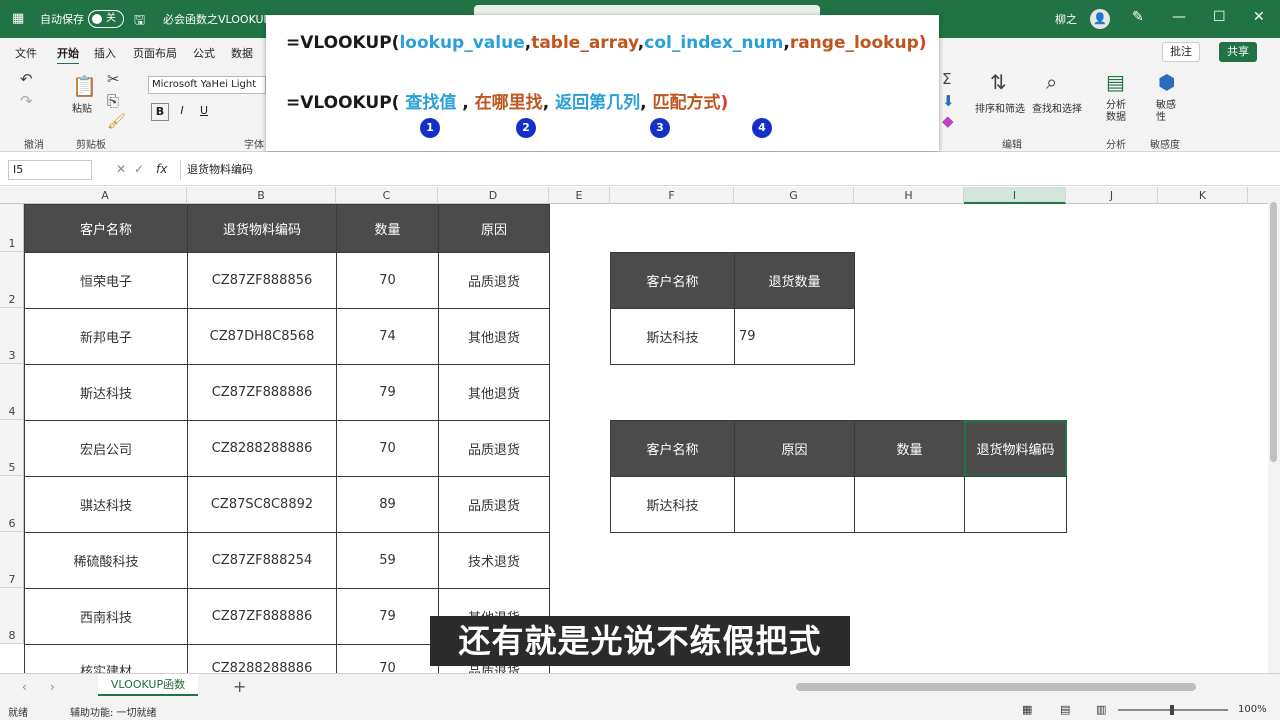 This screenshot has height=720, width=1280. Describe the element at coordinates (1219, 17) in the screenshot. I see `maximize-icon: ☐` at that location.